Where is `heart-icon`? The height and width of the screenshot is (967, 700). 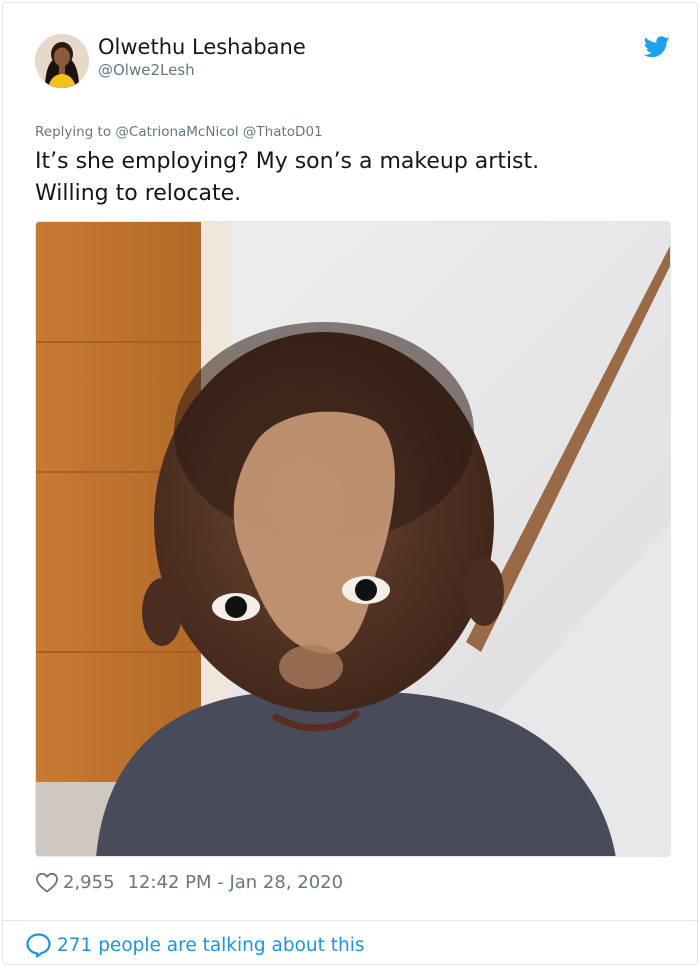
heart-icon is located at coordinates (47, 882).